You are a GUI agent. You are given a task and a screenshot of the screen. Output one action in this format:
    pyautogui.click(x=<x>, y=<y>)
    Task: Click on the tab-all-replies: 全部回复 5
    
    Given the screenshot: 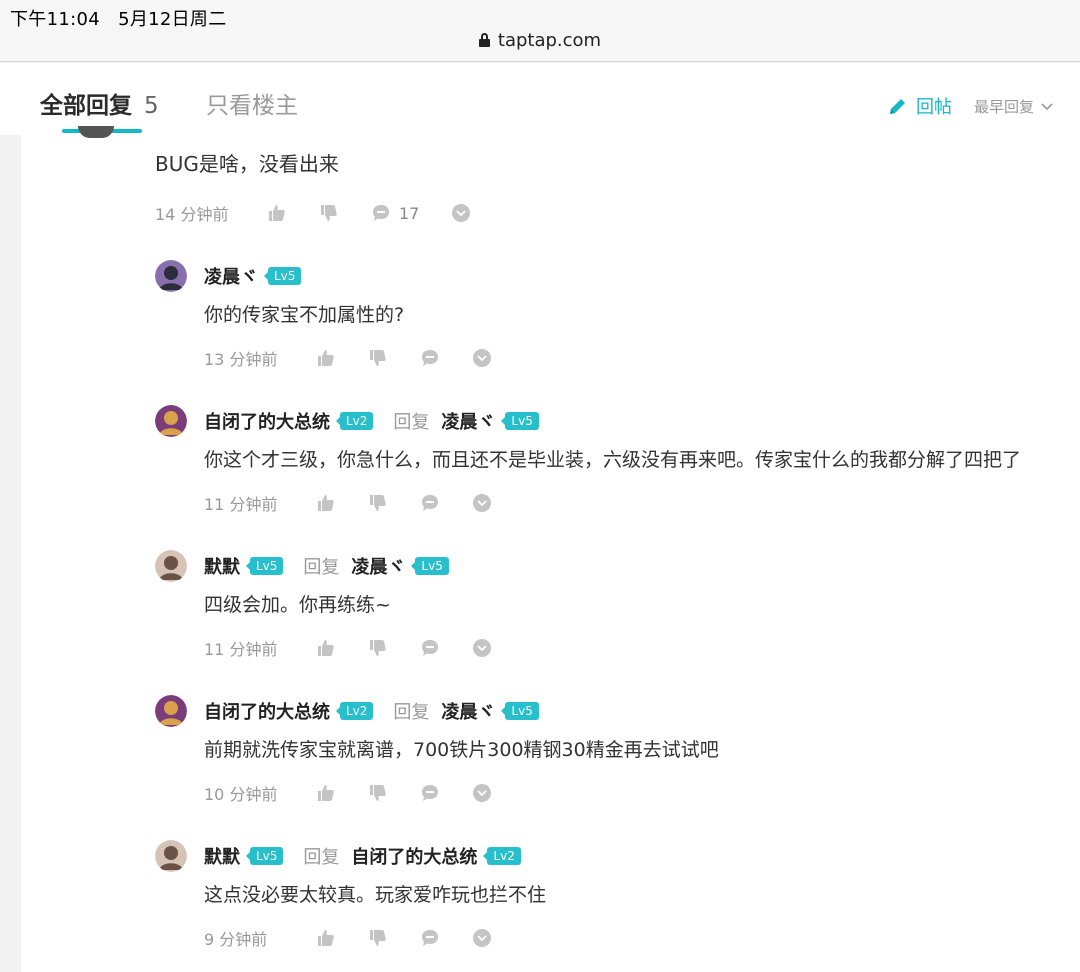 What is the action you would take?
    pyautogui.click(x=99, y=103)
    